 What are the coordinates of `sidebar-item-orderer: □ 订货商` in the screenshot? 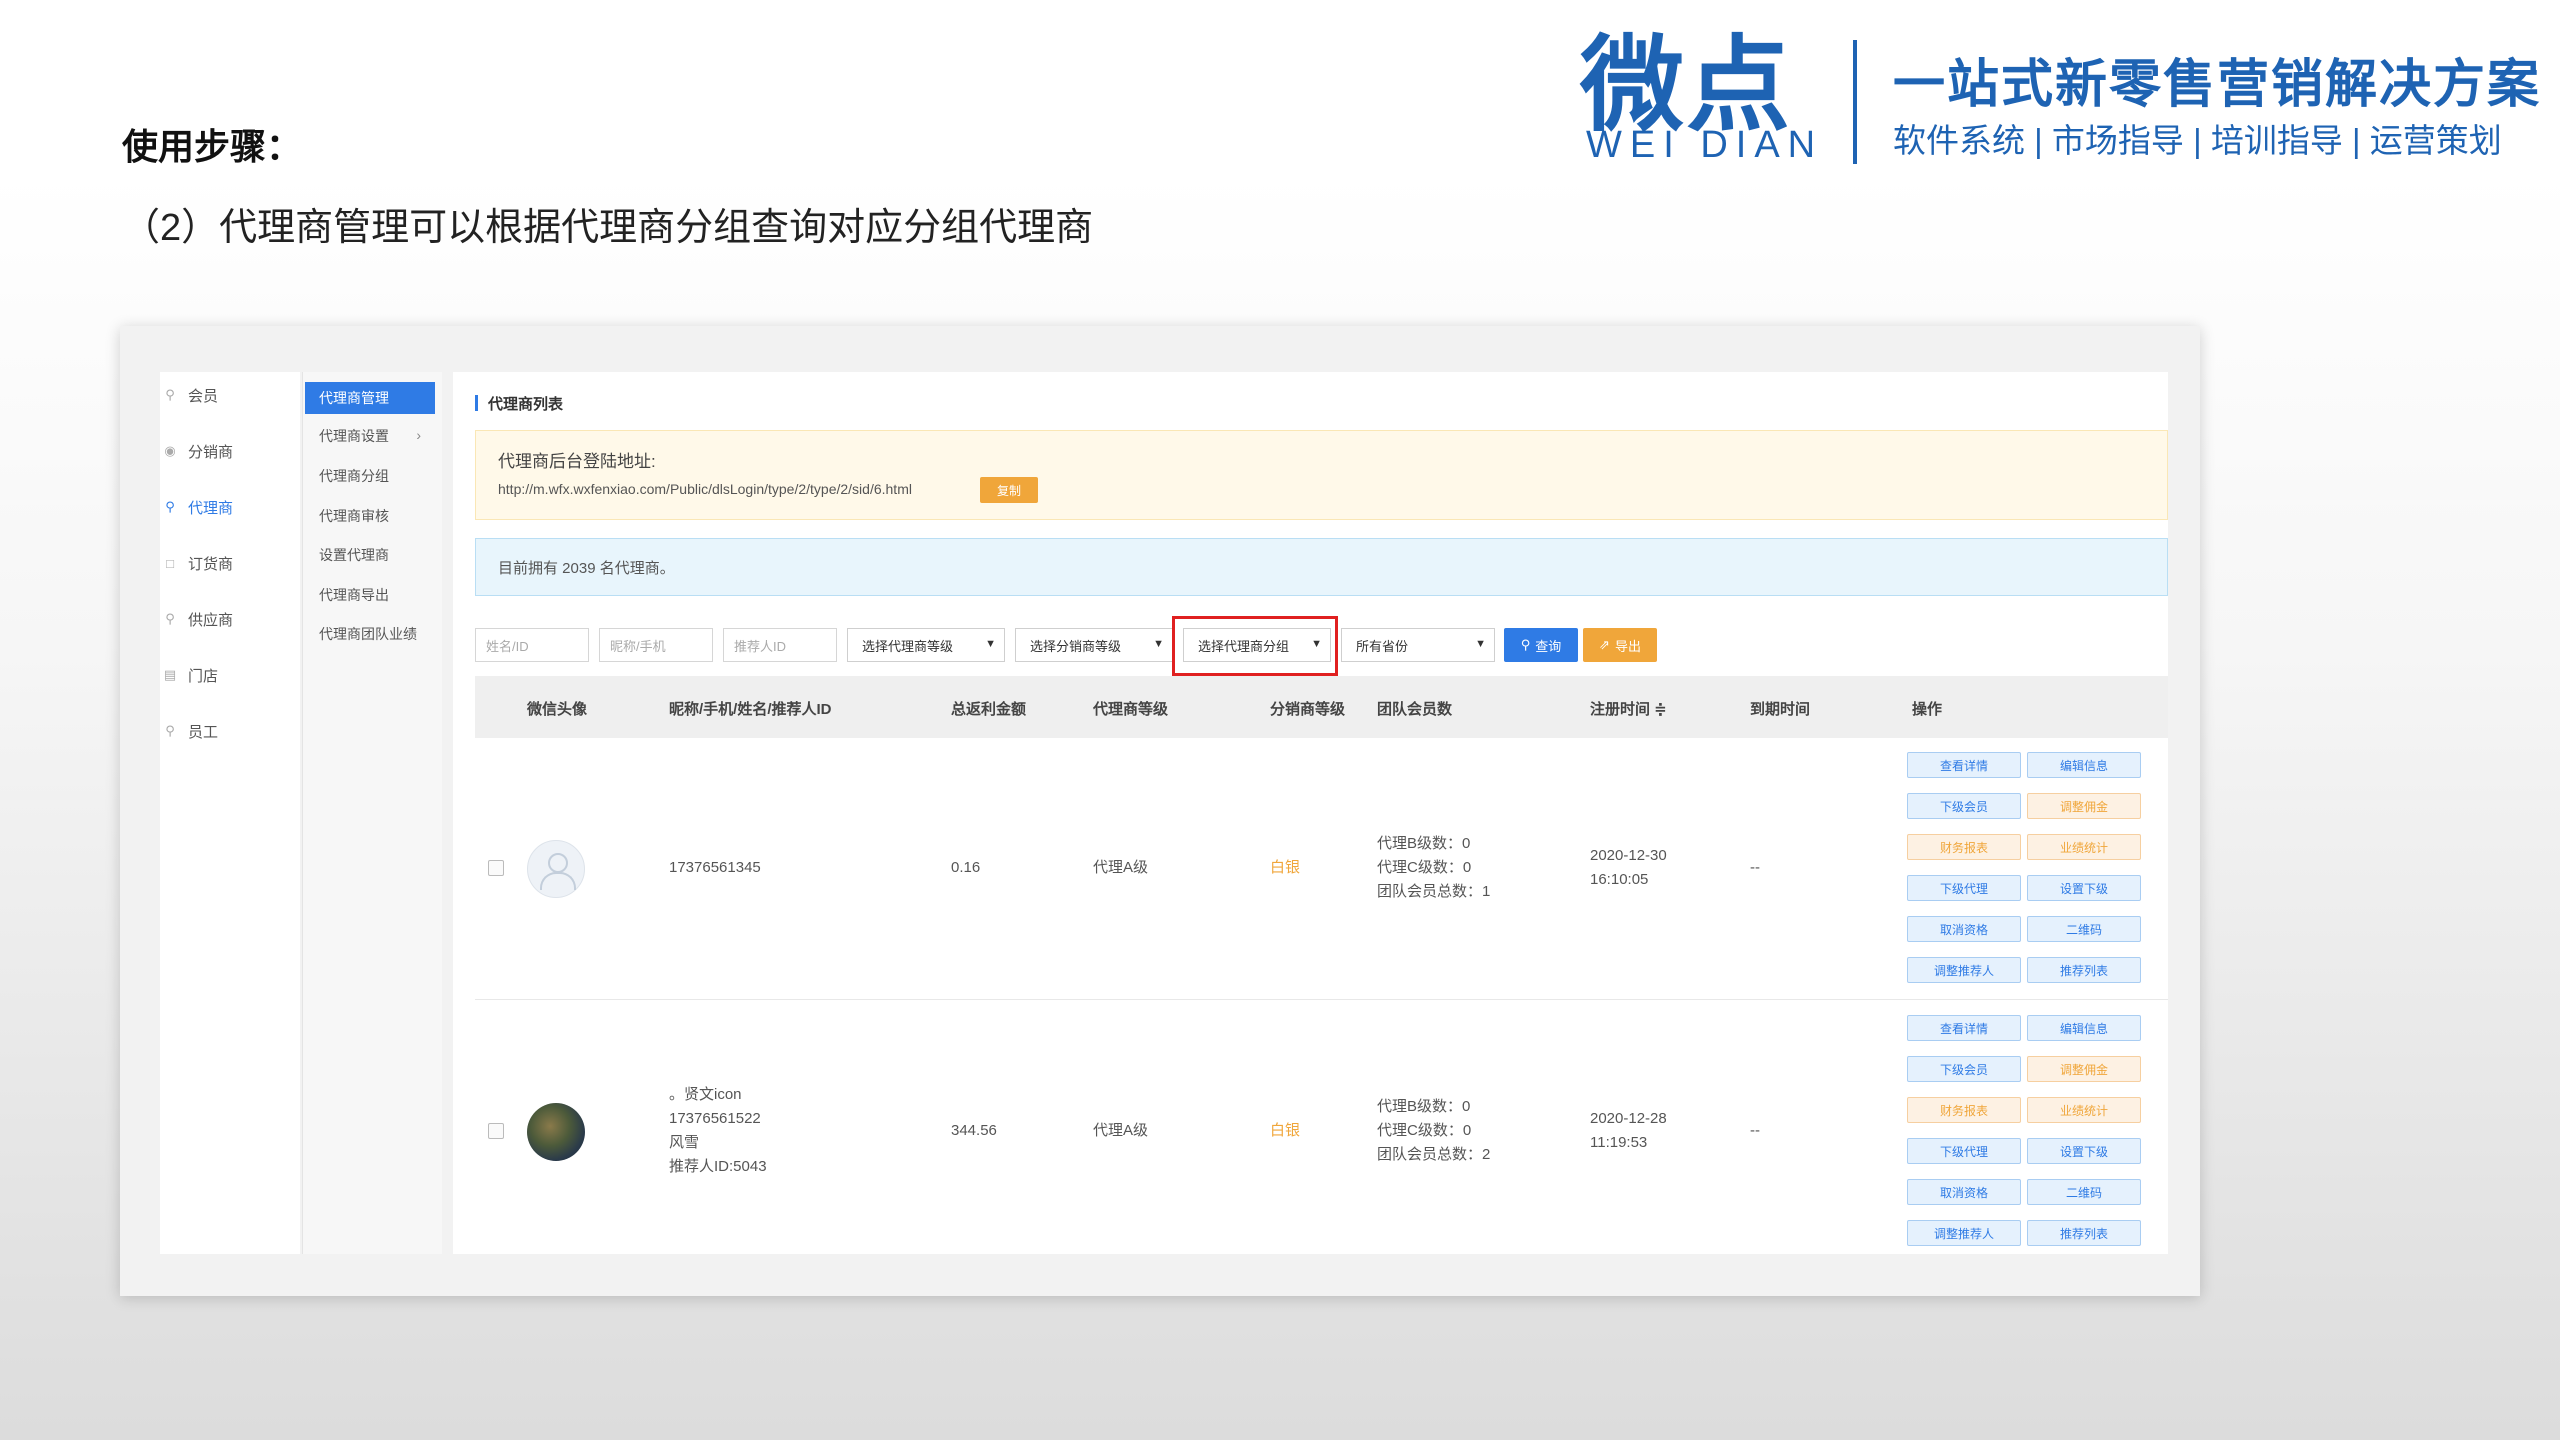 It's located at (230, 563).